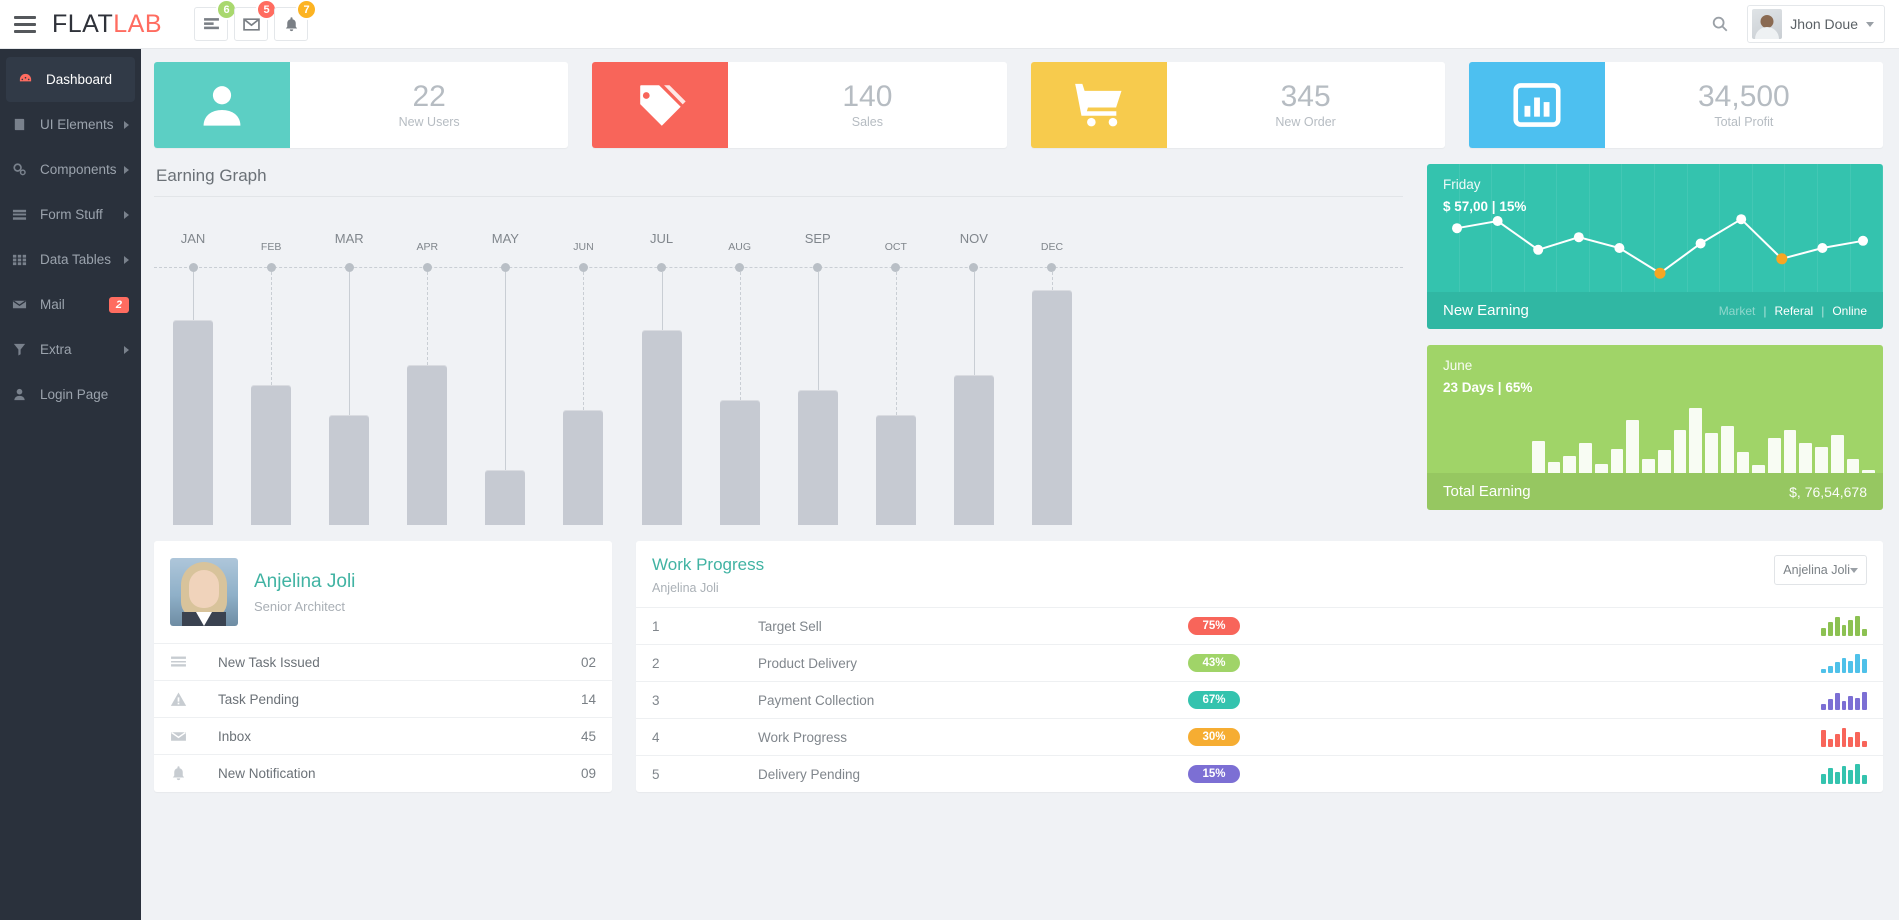  Describe the element at coordinates (1485, 206) in the screenshot. I see `new-earning-stat: $ 57,00 | 15%` at that location.